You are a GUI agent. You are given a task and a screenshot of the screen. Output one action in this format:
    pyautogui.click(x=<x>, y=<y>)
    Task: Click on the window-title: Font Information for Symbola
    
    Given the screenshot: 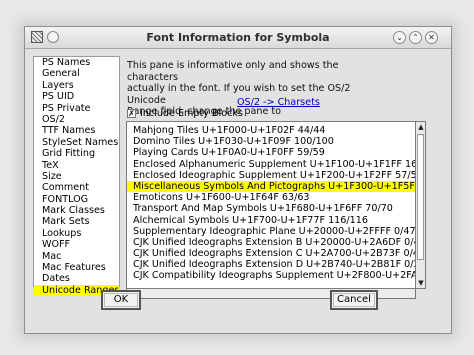 What is the action you would take?
    pyautogui.click(x=238, y=37)
    